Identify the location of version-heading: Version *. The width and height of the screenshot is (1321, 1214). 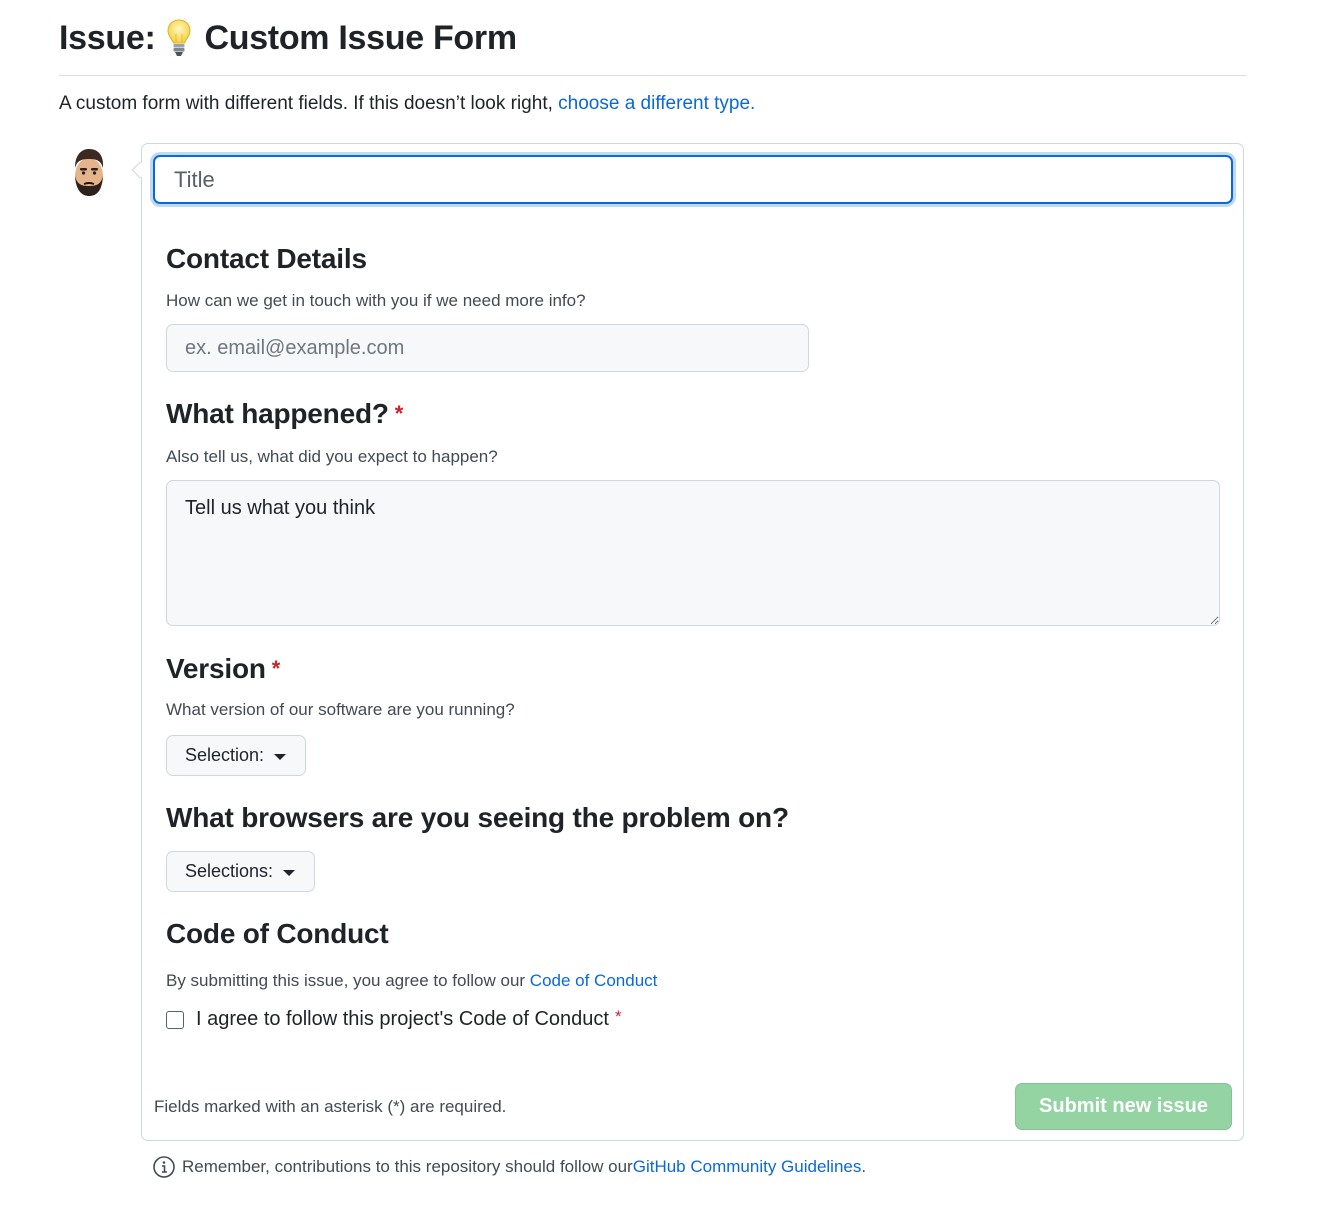
(223, 669).